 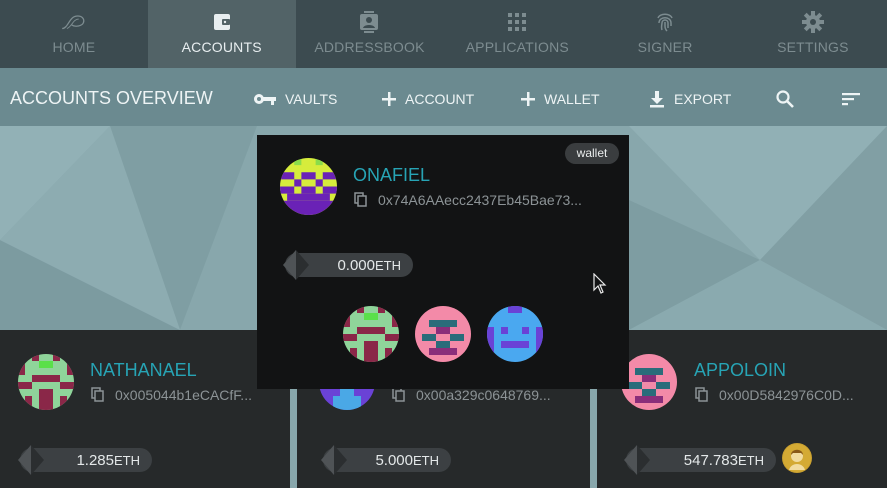 I want to click on nav-home: HOME, so click(x=74, y=34).